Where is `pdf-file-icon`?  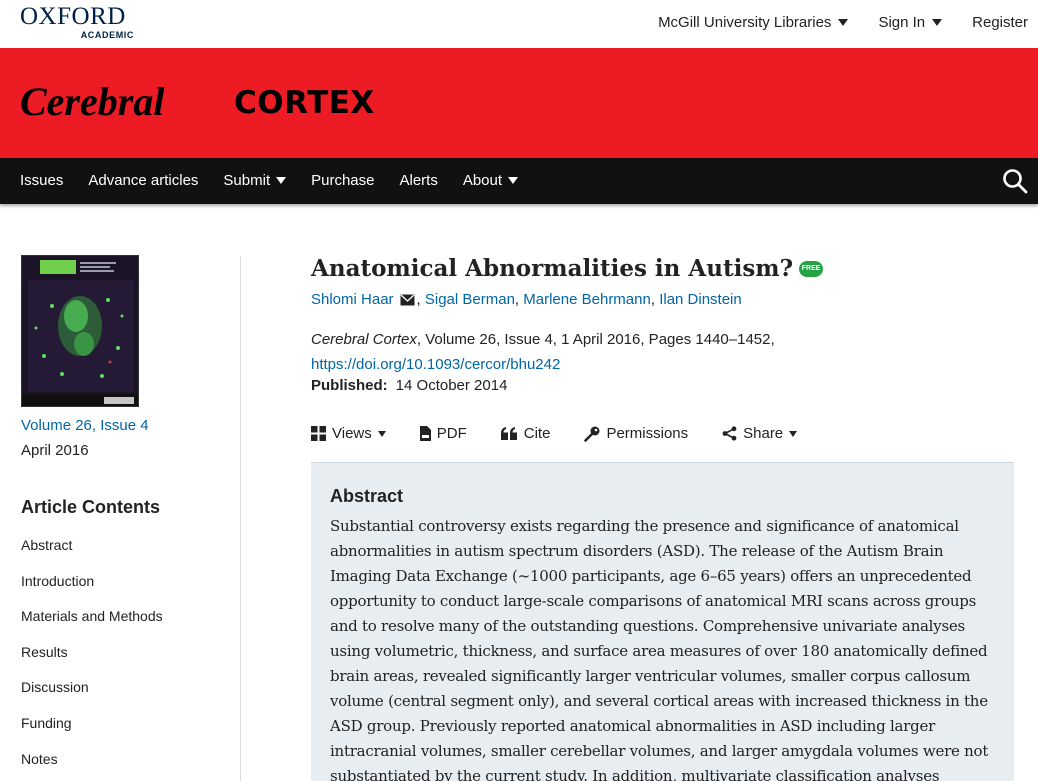 pdf-file-icon is located at coordinates (425, 433).